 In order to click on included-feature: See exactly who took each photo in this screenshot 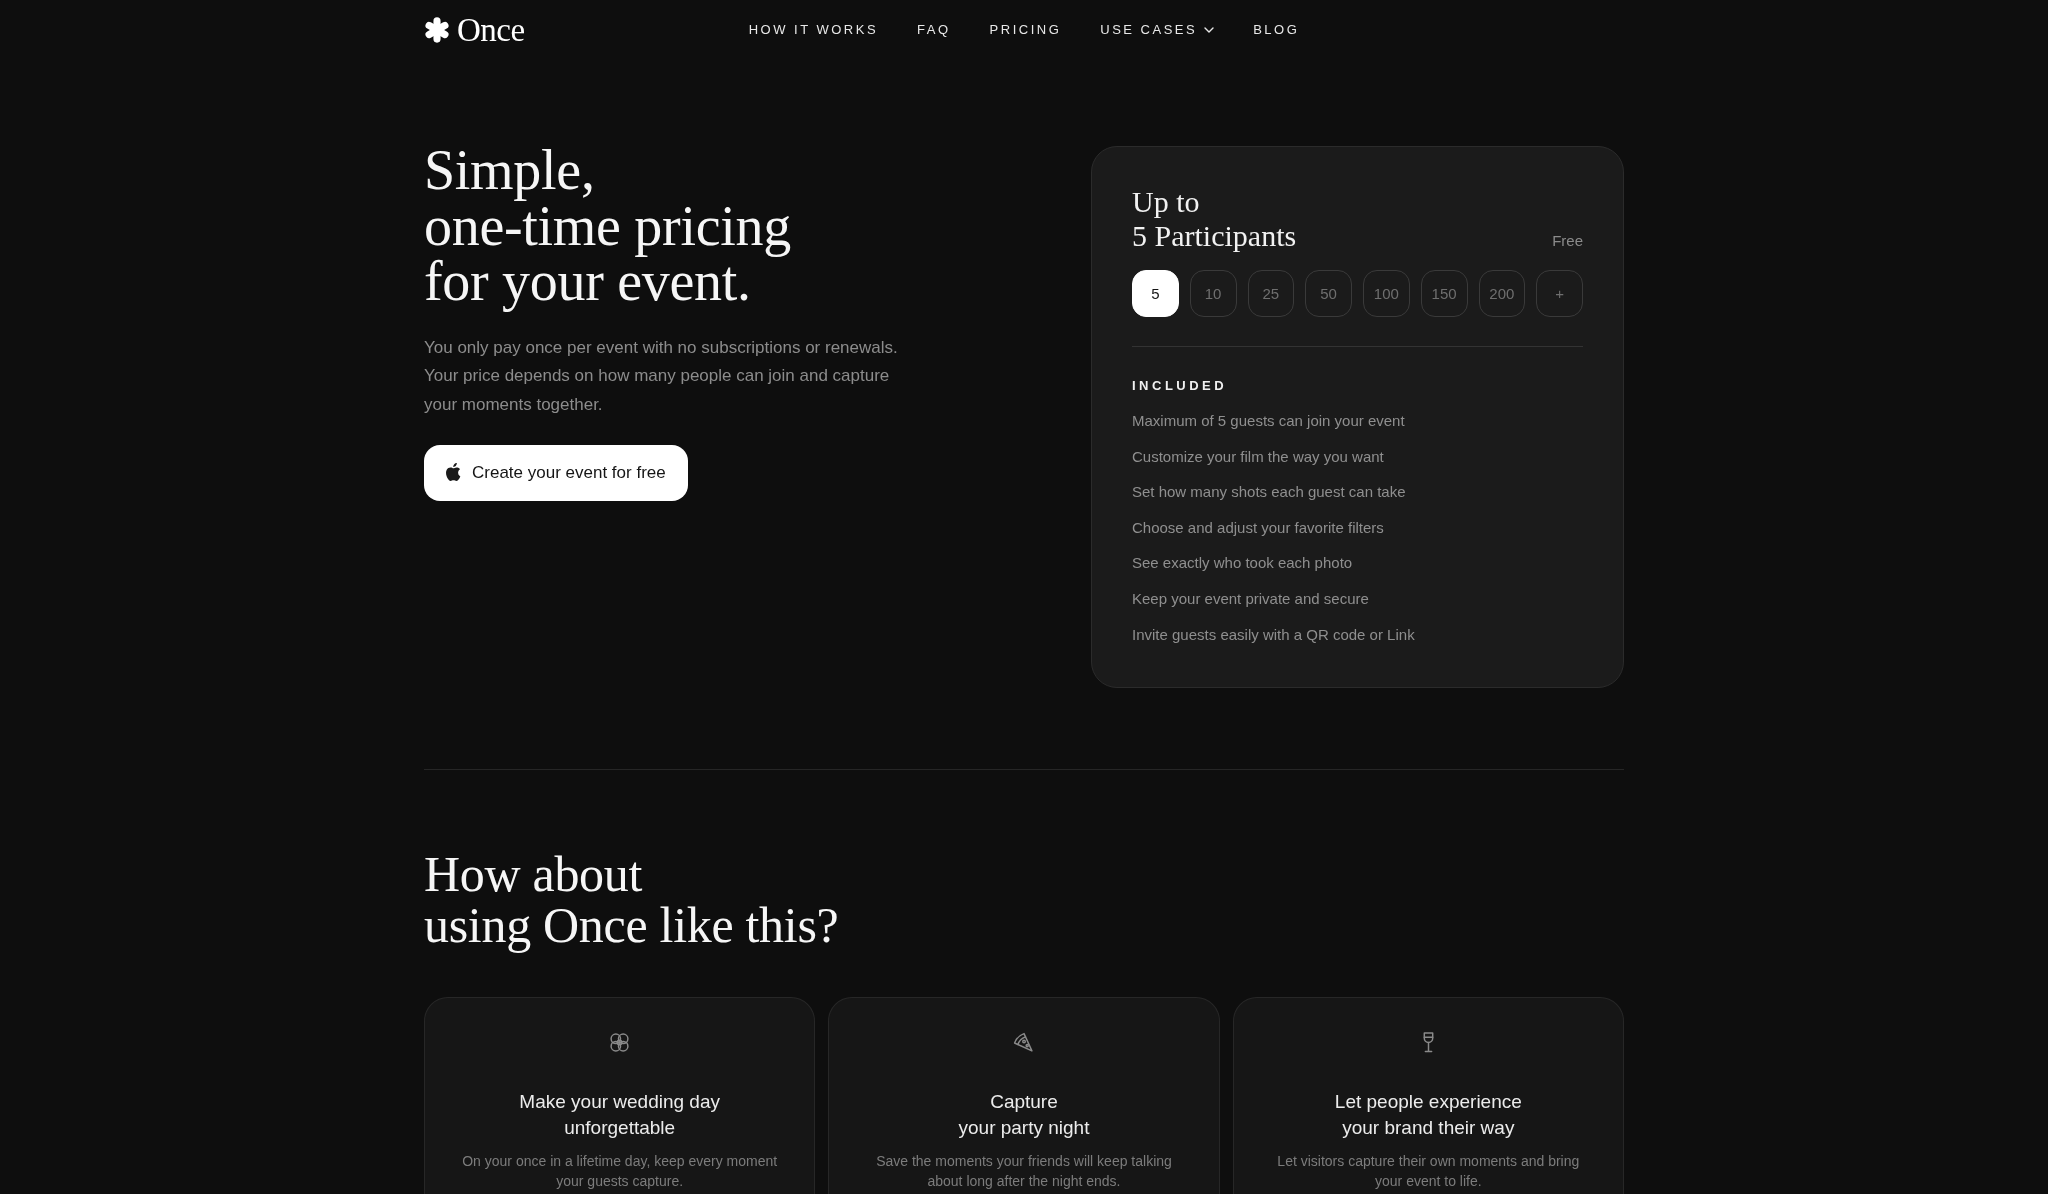, I will do `click(1243, 563)`.